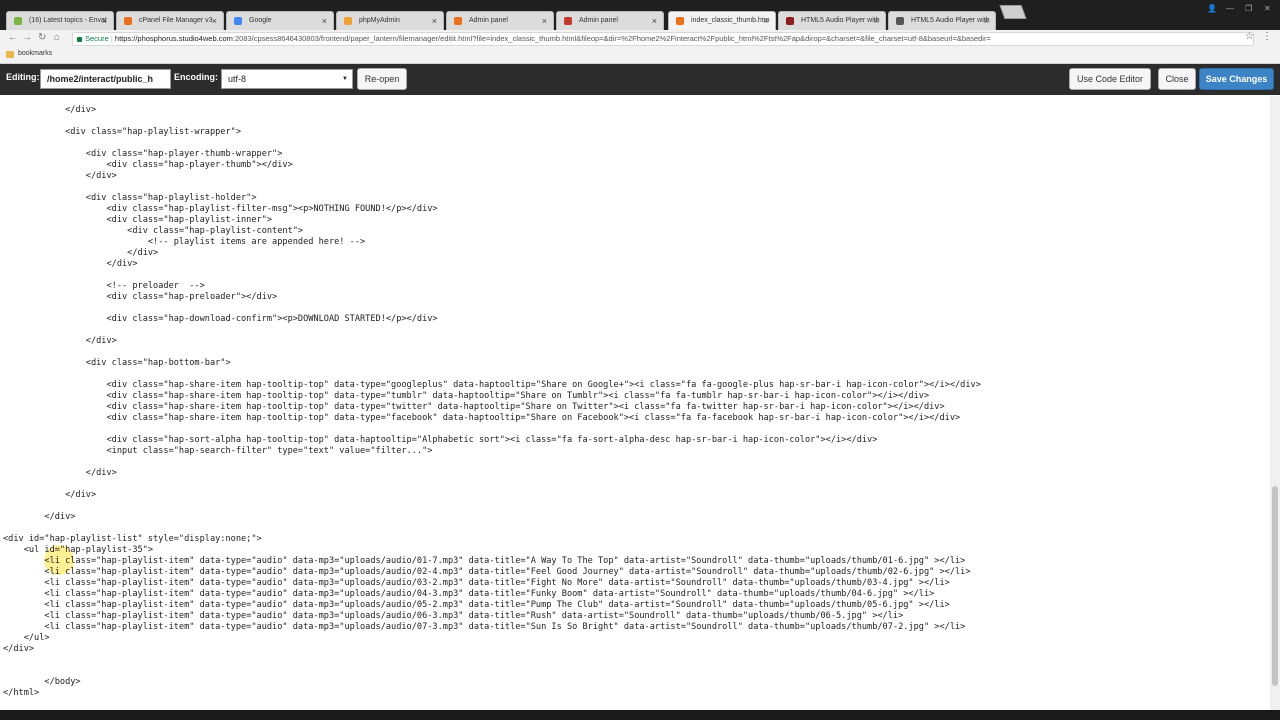 The width and height of the screenshot is (1280, 720). I want to click on file-path-input: /home2/interact/public_h, so click(105, 79).